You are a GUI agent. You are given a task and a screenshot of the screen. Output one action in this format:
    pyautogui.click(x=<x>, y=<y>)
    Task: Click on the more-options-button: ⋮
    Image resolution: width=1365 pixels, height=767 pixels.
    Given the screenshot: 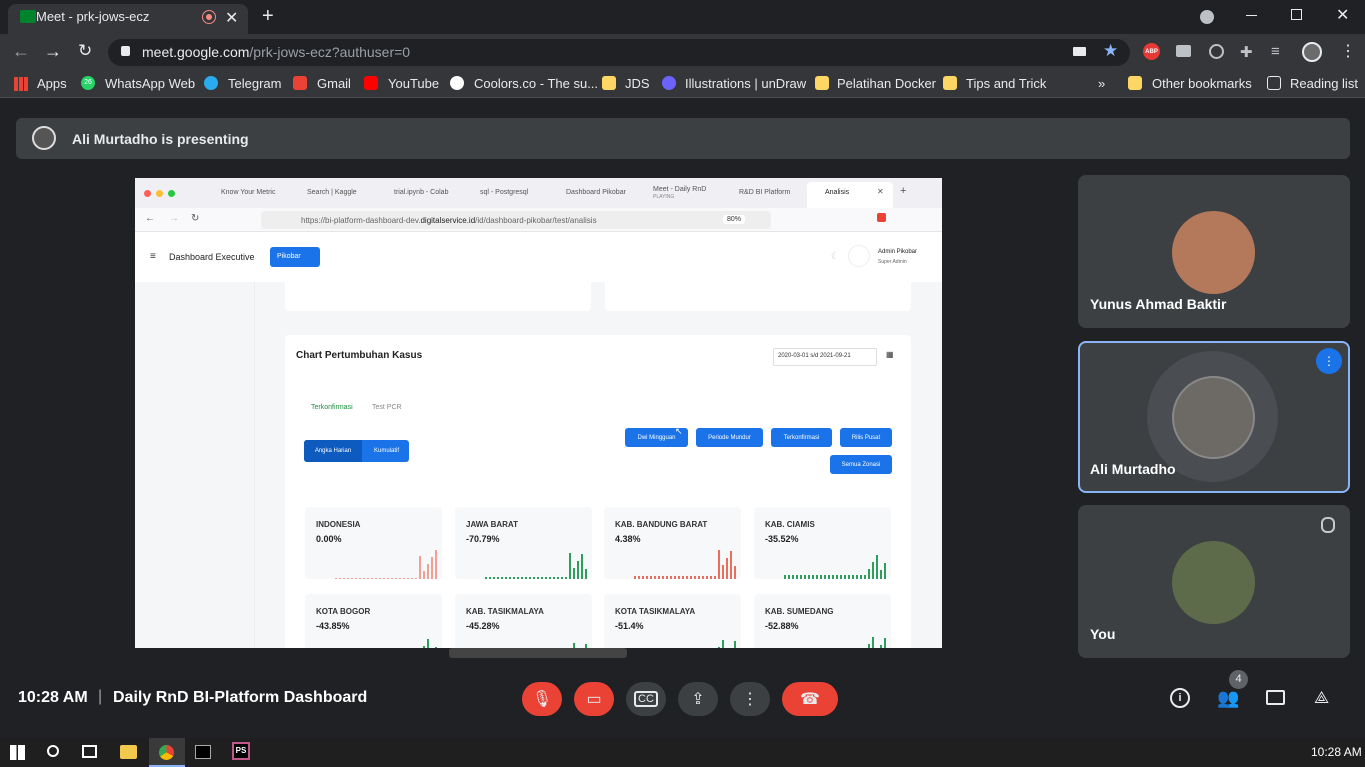 What is the action you would take?
    pyautogui.click(x=750, y=699)
    